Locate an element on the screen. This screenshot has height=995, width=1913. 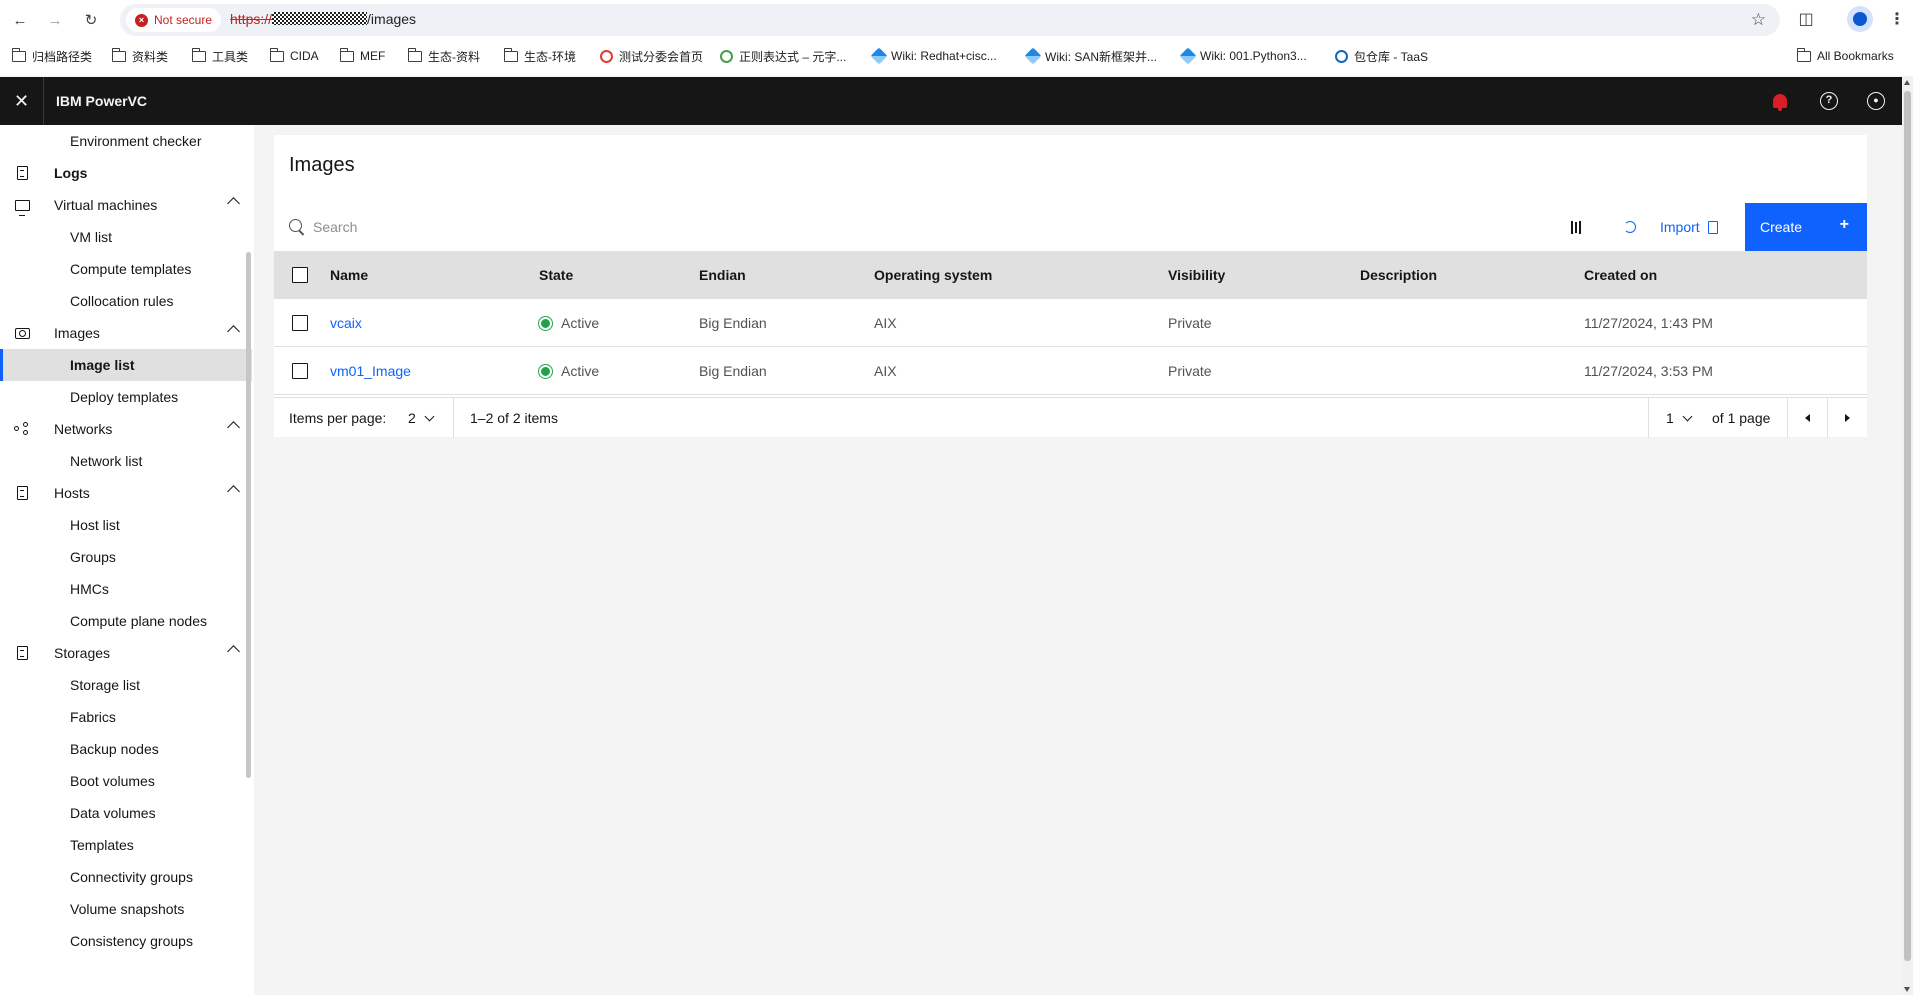
sidenav-item-host-list: Host list is located at coordinates (126, 525).